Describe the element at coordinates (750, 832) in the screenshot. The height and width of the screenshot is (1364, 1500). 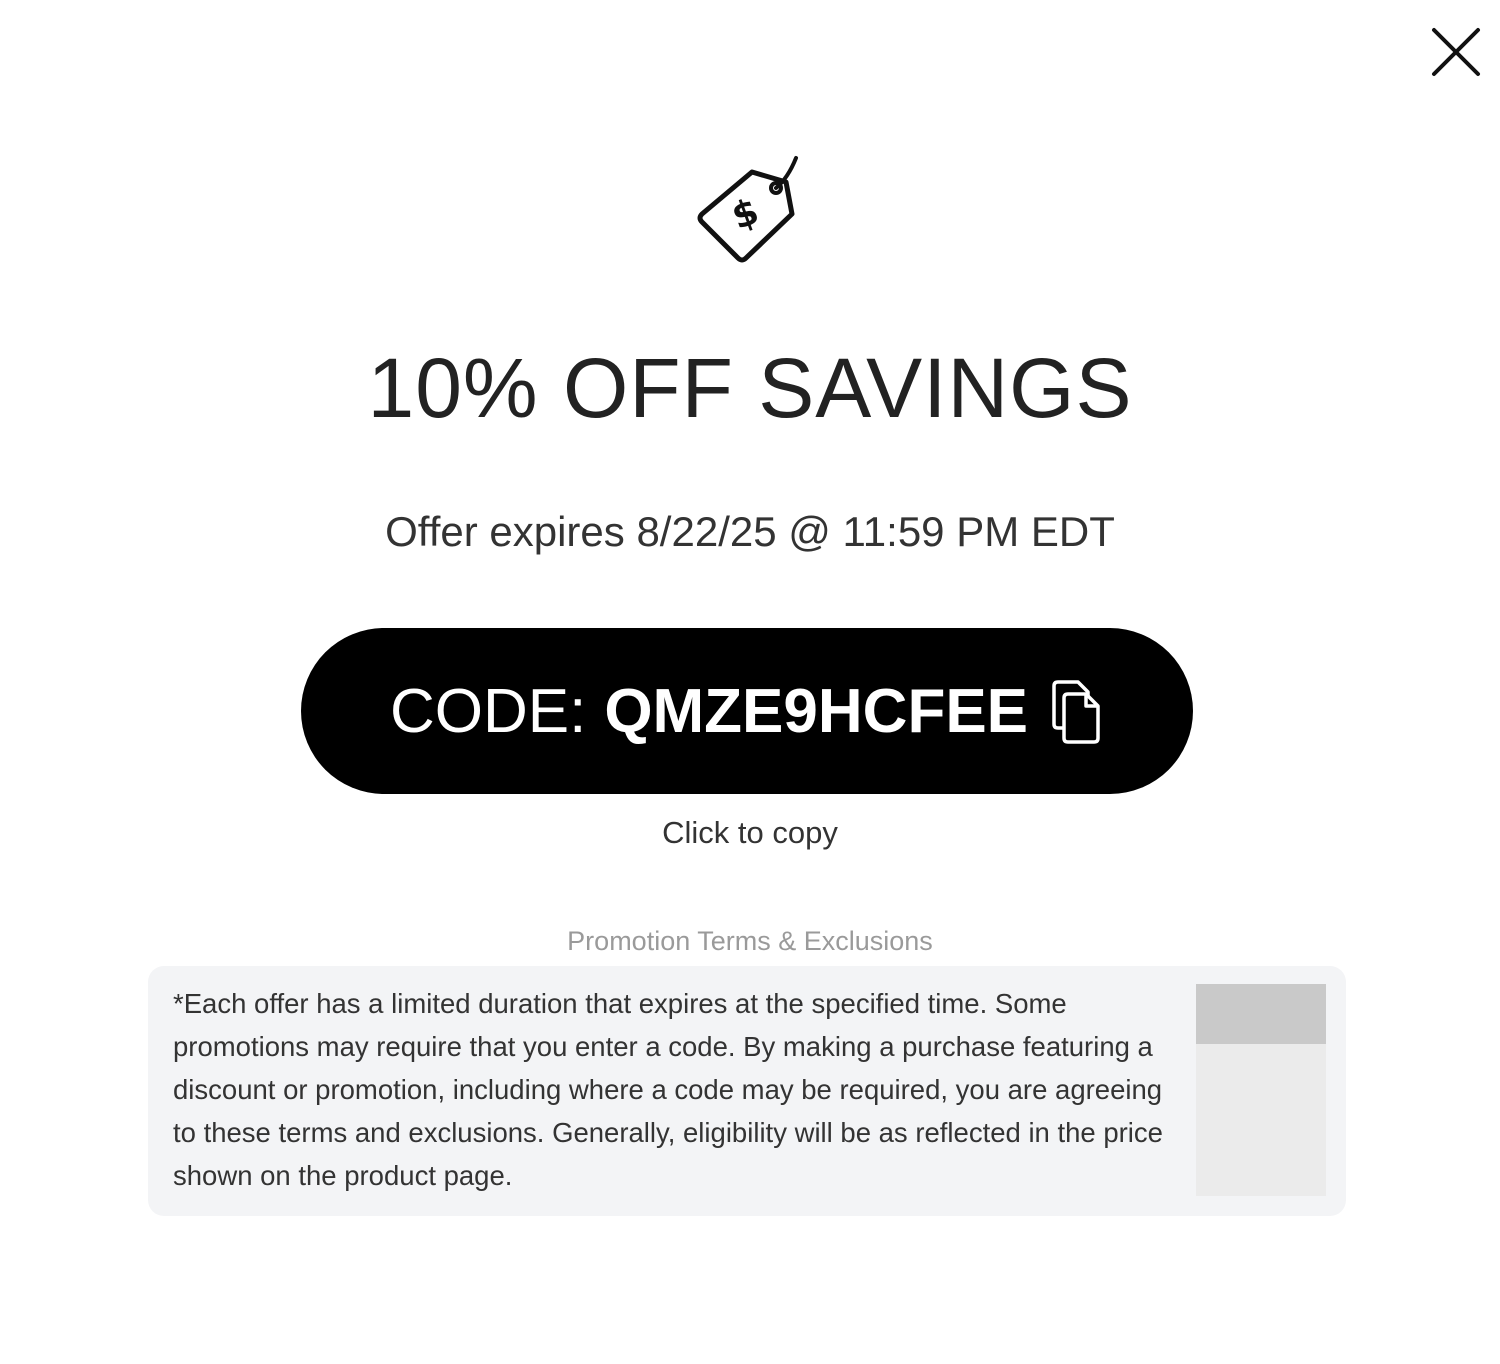
I see `click-to-copy-hint: Click to copy` at that location.